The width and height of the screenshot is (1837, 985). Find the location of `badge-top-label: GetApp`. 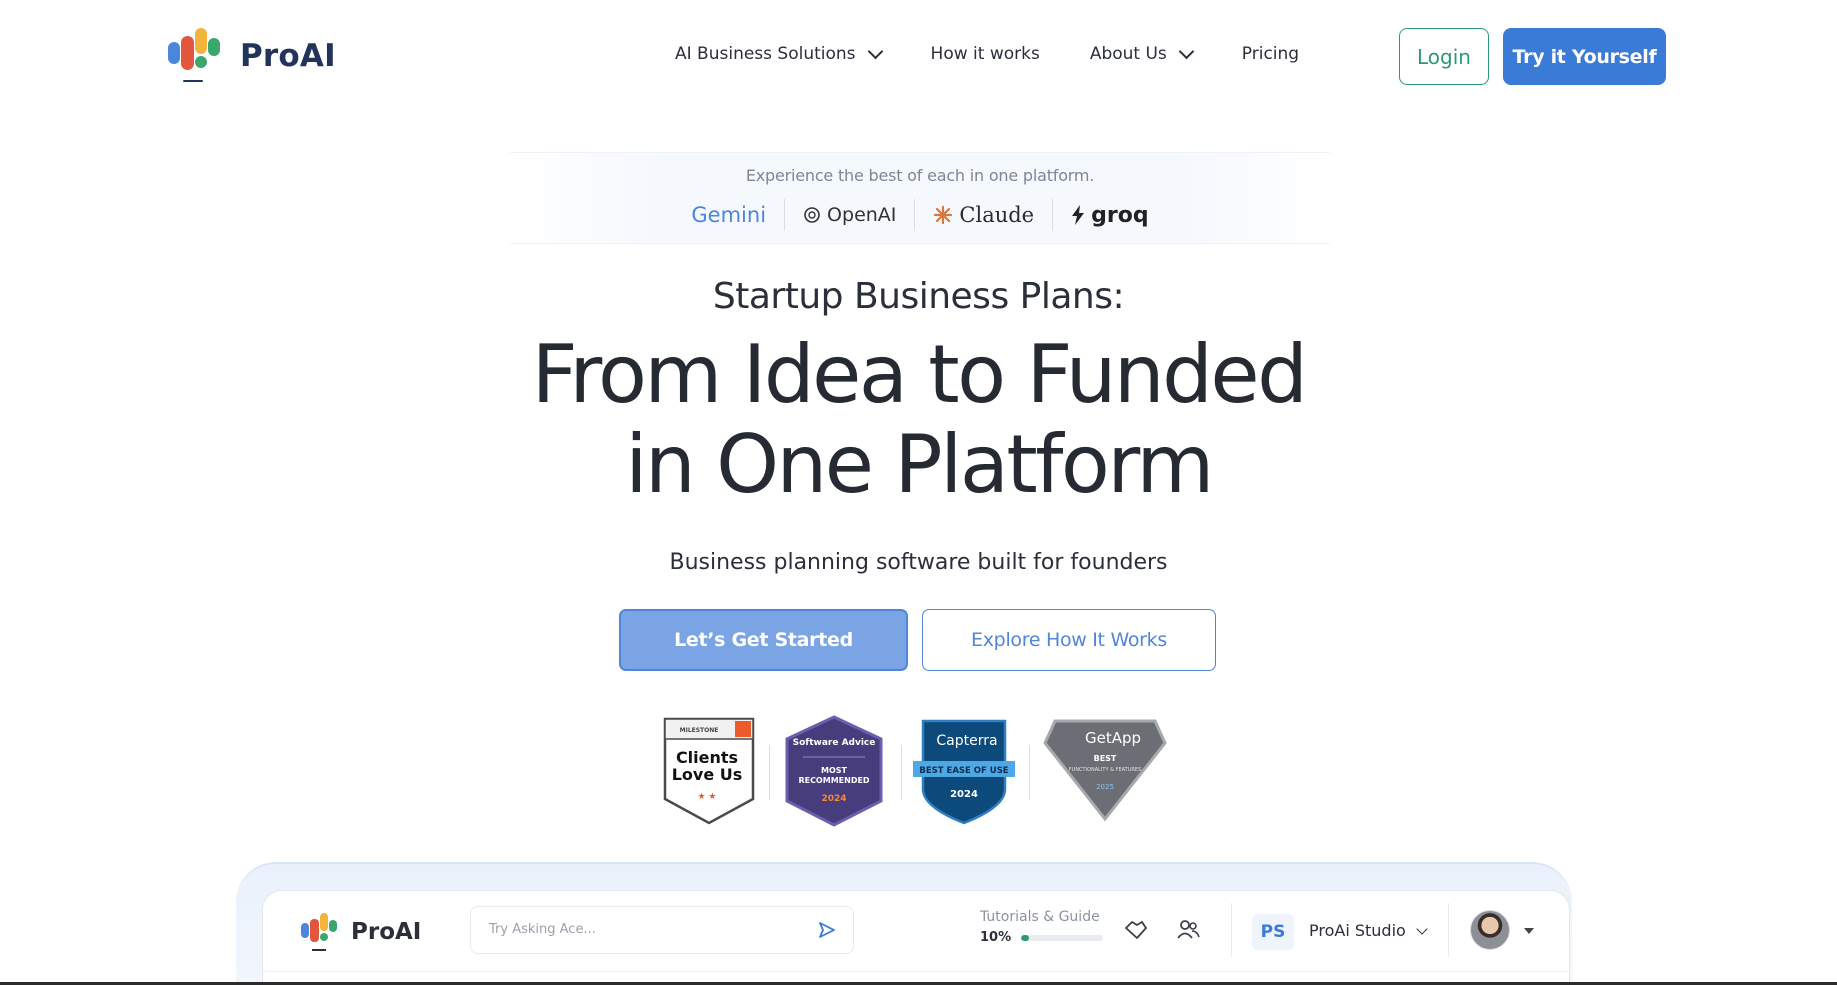

badge-top-label: GetApp is located at coordinates (1113, 738).